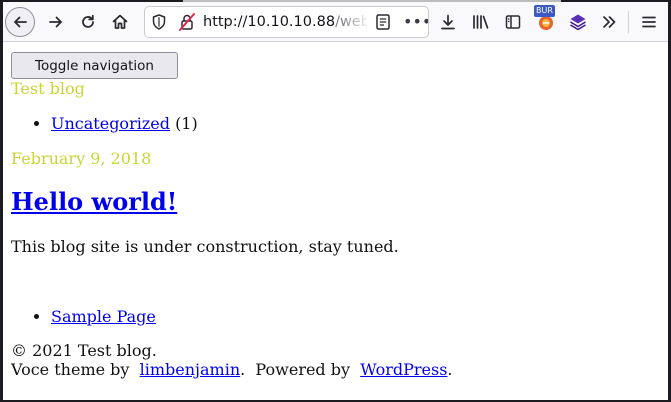 Image resolution: width=671 pixels, height=402 pixels. What do you see at coordinates (81, 158) in the screenshot?
I see `post-date: February 9, 2018` at bounding box center [81, 158].